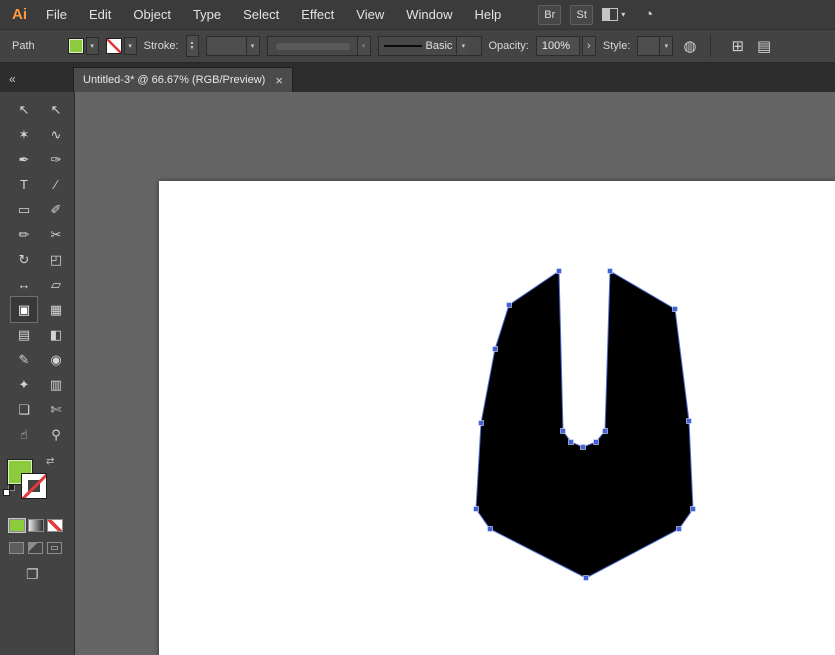 The width and height of the screenshot is (835, 655). I want to click on stepper-down-icon: ▼, so click(192, 48).